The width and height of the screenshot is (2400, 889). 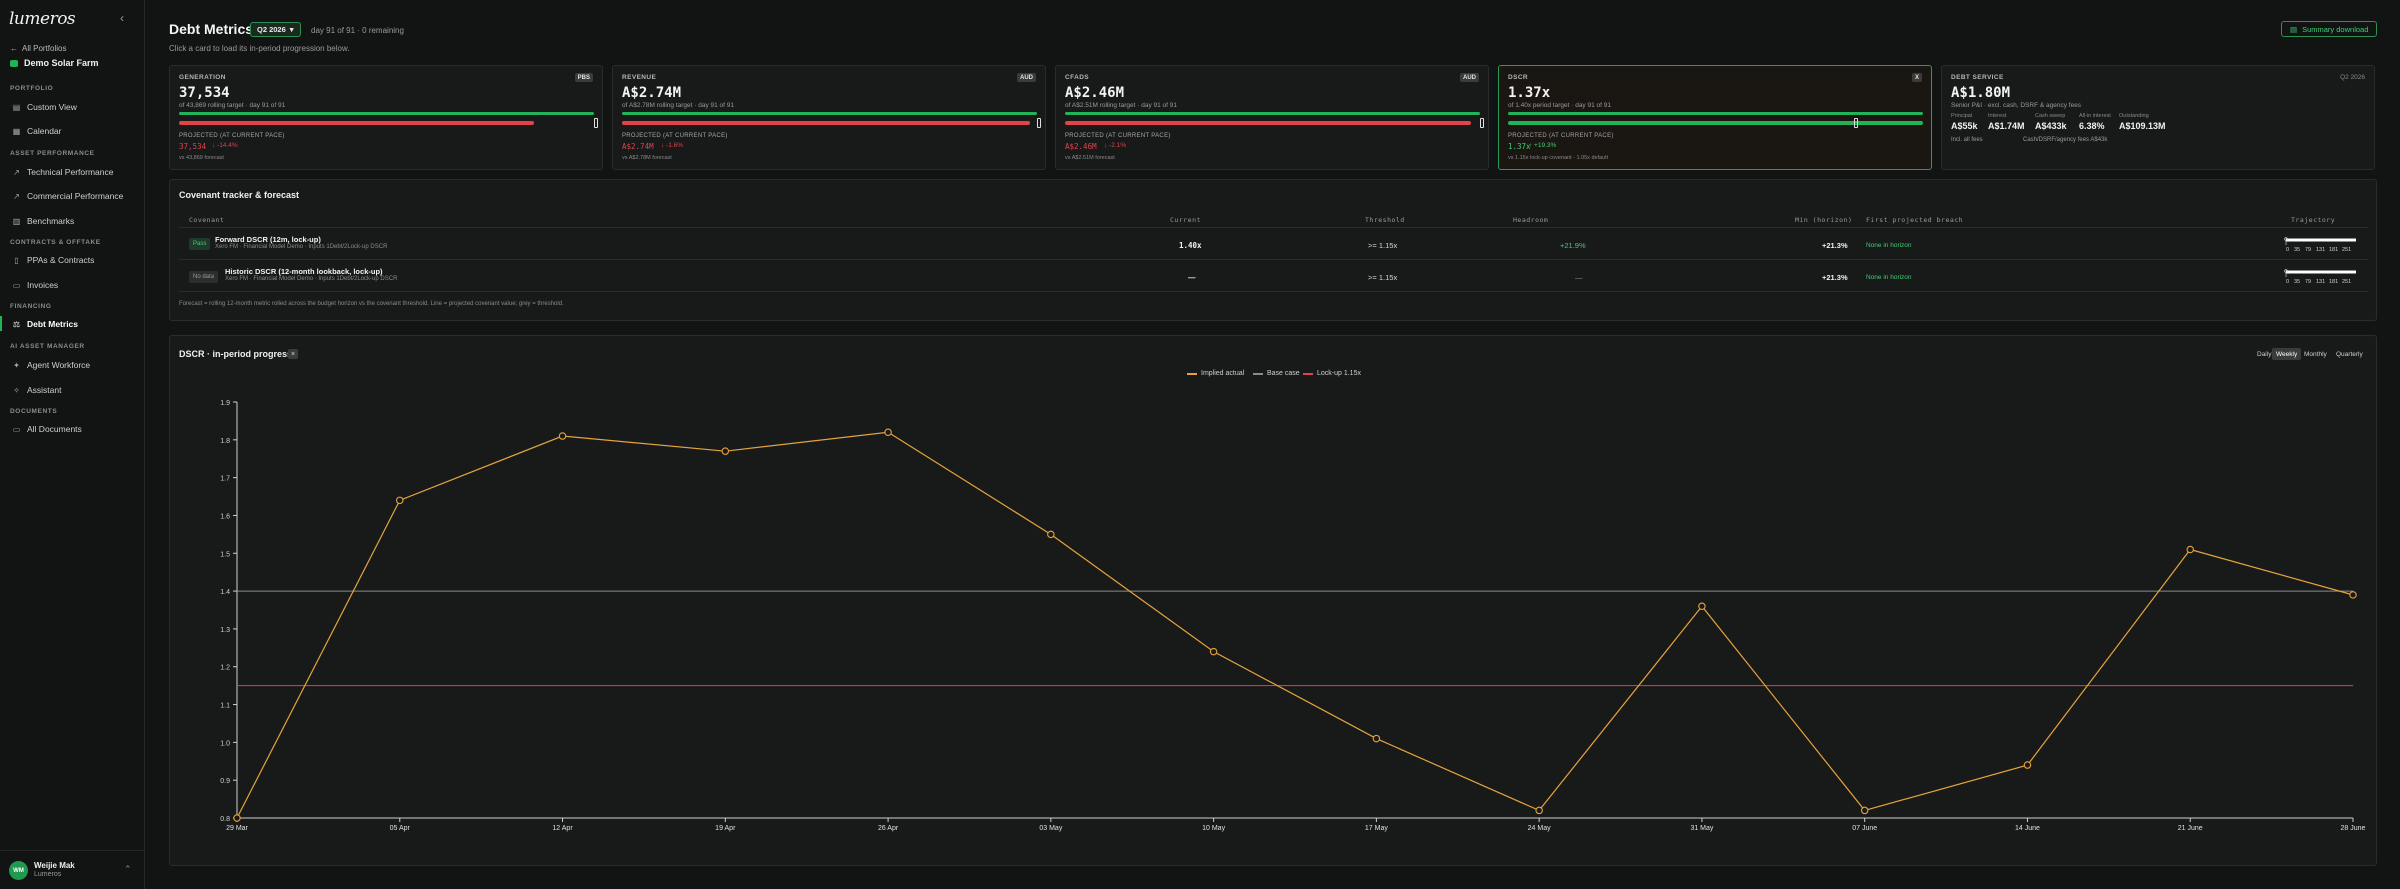 What do you see at coordinates (1964, 126) in the screenshot?
I see `metric-value: A$55k` at bounding box center [1964, 126].